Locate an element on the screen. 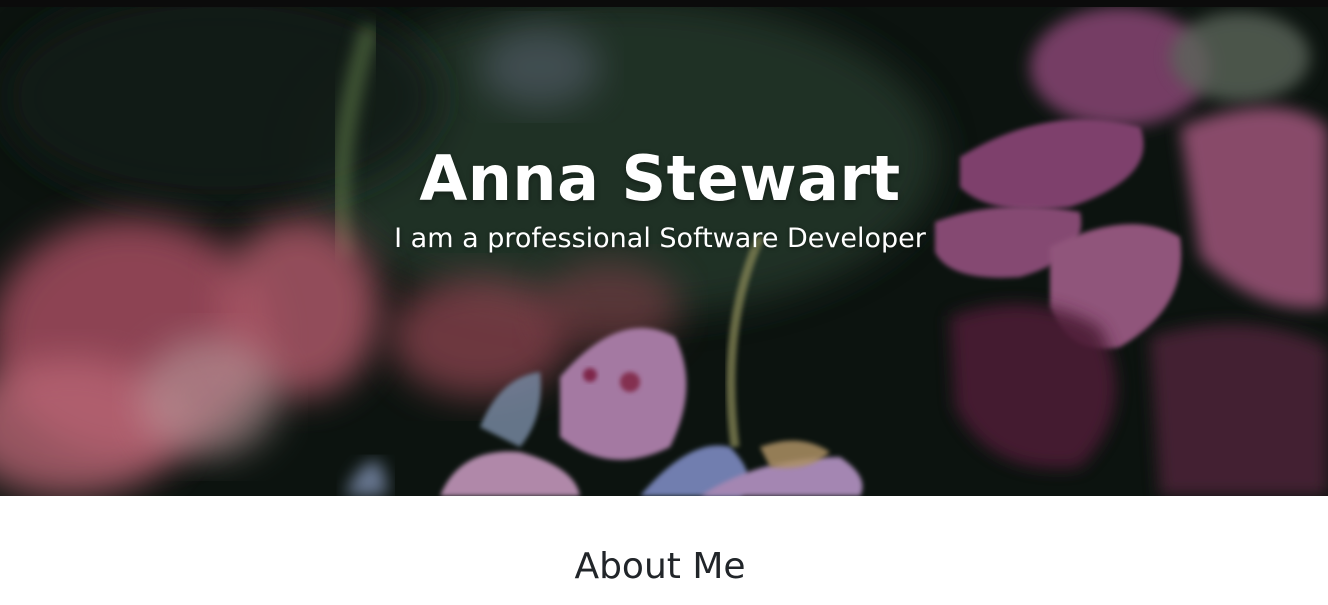  about-me-heading: About Me is located at coordinates (660, 566).